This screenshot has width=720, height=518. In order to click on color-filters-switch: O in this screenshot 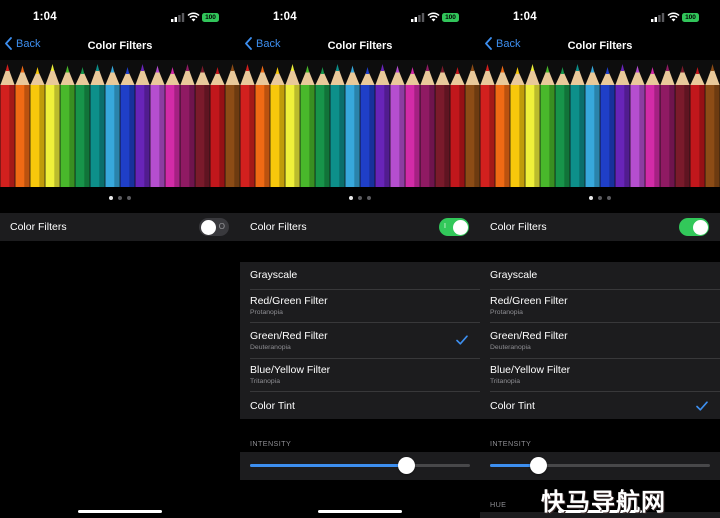, I will do `click(214, 227)`.